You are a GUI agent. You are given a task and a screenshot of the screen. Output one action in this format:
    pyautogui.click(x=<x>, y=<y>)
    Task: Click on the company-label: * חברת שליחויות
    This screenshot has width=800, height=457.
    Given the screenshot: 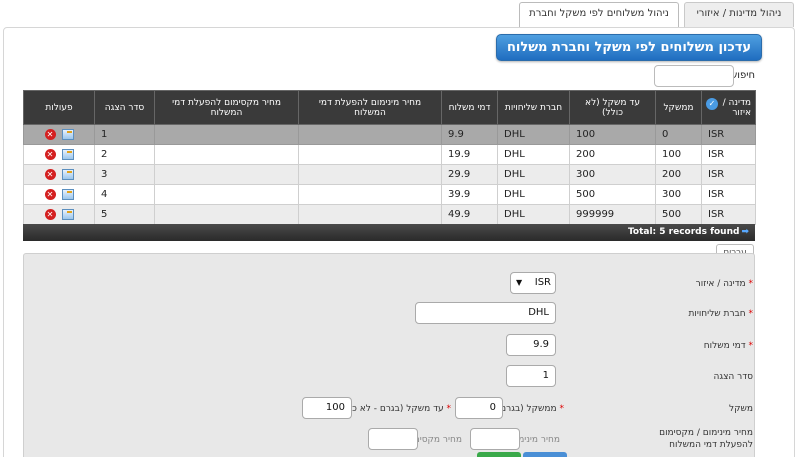 What is the action you would take?
    pyautogui.click(x=720, y=314)
    